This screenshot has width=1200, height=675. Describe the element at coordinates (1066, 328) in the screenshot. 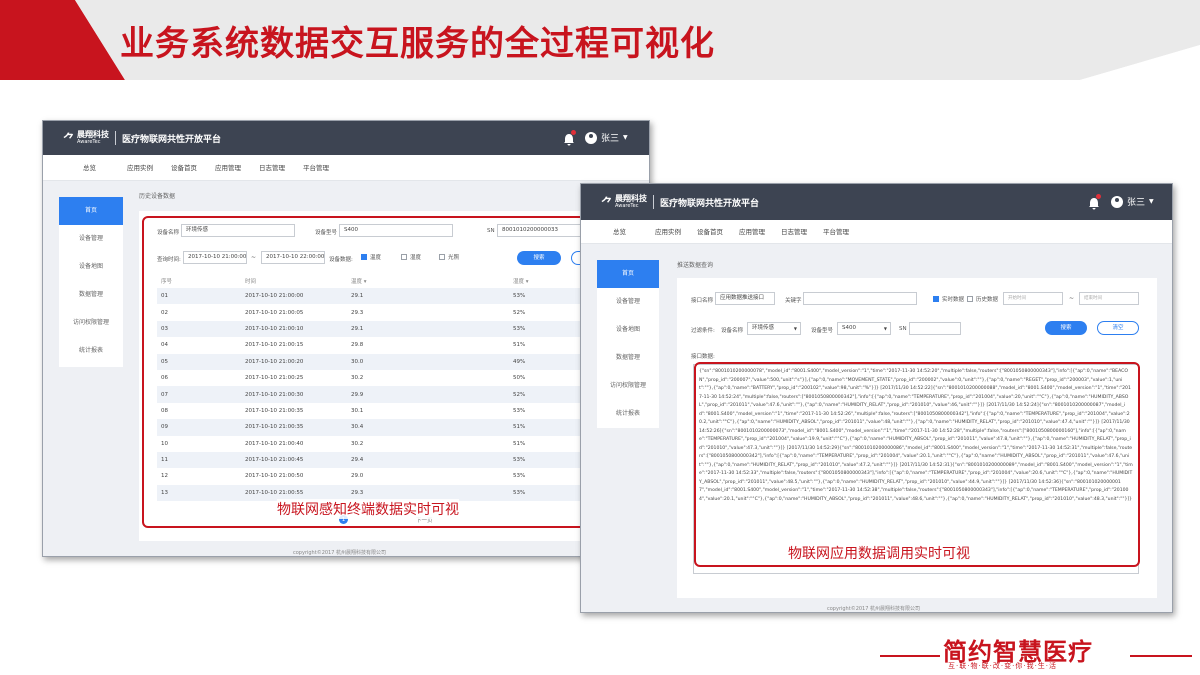

I see `search-button: 搜索` at that location.